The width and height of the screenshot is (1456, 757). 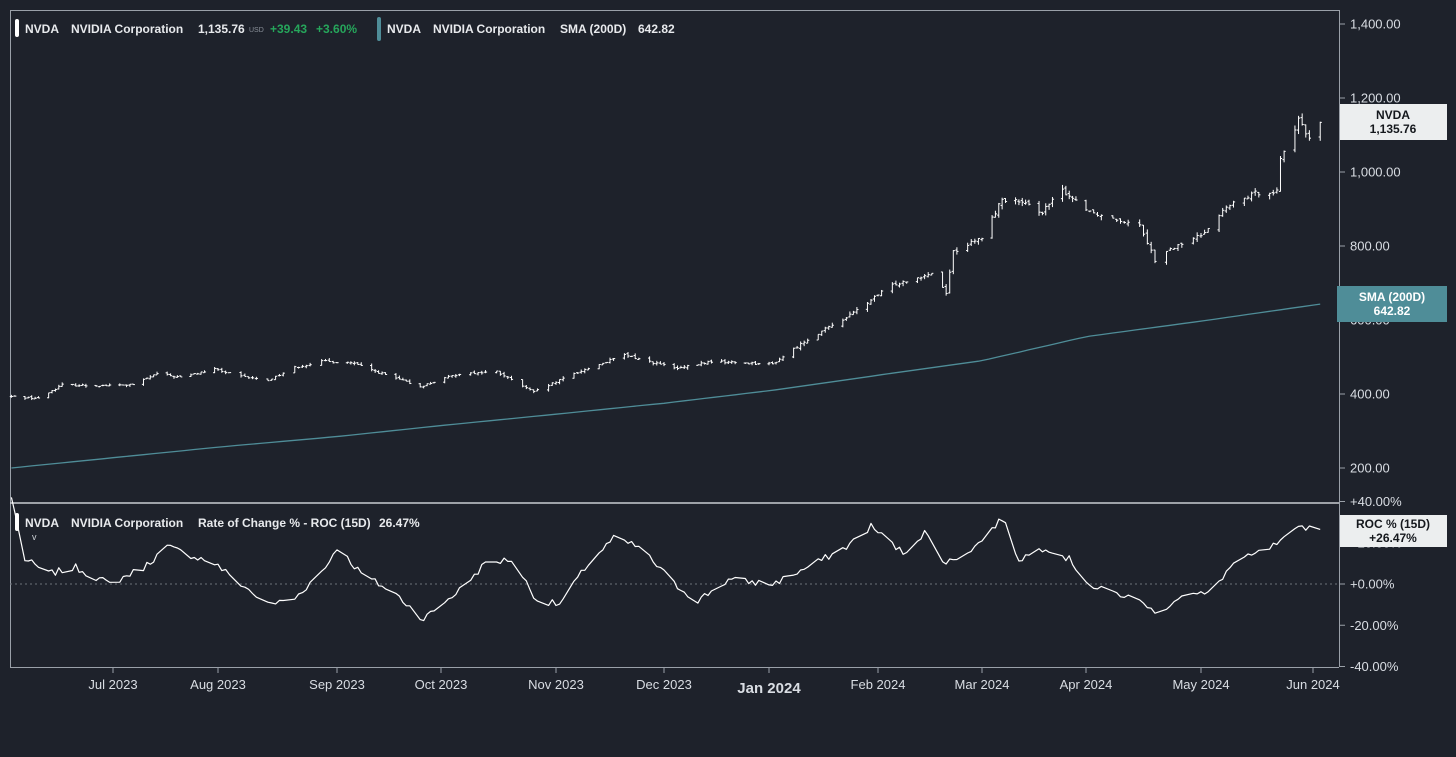 I want to click on sma-legend-value: 642.82, so click(x=656, y=29).